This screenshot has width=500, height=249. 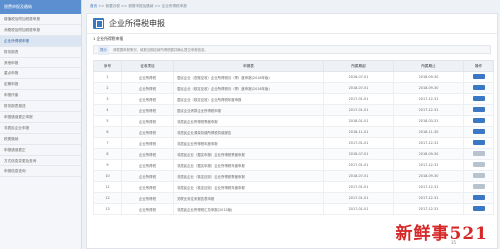 I want to click on notice-bar: 提示 请根据申报情况，填报当期应纳所得税额并确认提交申报信息。, so click(x=292, y=50).